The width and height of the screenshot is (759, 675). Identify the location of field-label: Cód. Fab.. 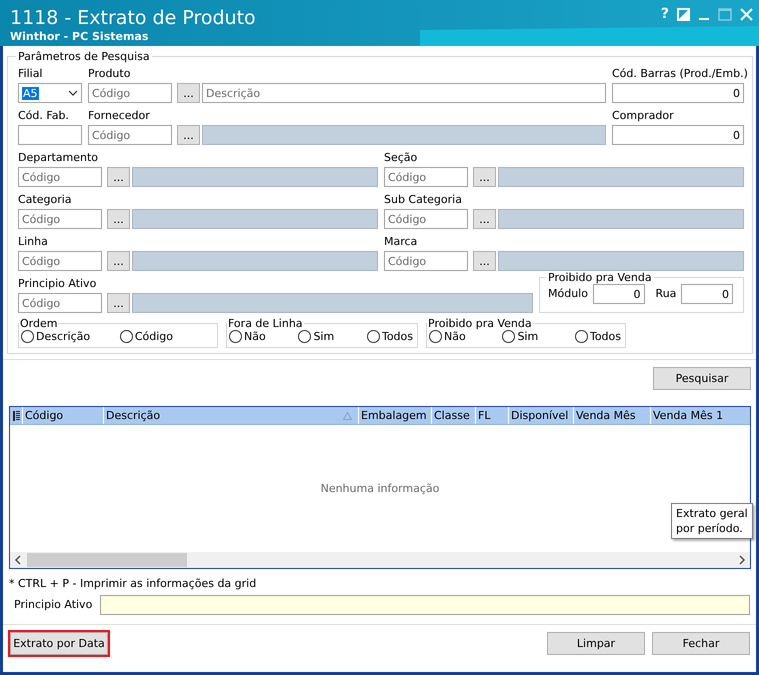
(44, 116).